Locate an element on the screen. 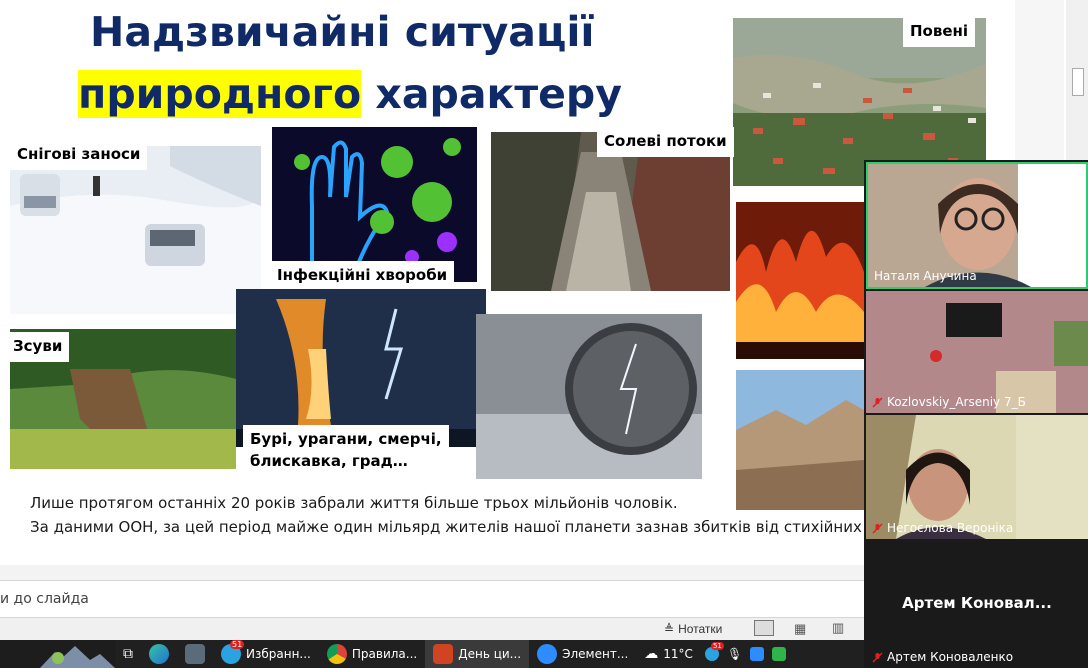 This screenshot has width=1088, height=668. label-floods: Повені is located at coordinates (939, 32).